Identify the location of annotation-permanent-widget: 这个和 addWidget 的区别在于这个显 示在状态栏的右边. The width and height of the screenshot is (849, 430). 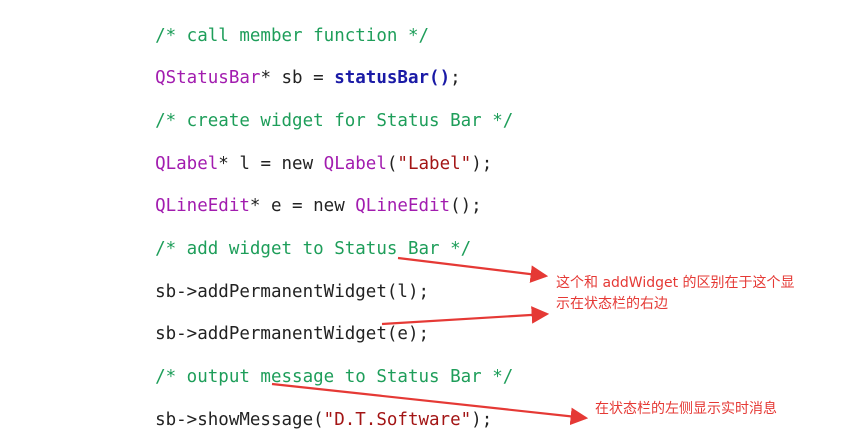
(675, 294).